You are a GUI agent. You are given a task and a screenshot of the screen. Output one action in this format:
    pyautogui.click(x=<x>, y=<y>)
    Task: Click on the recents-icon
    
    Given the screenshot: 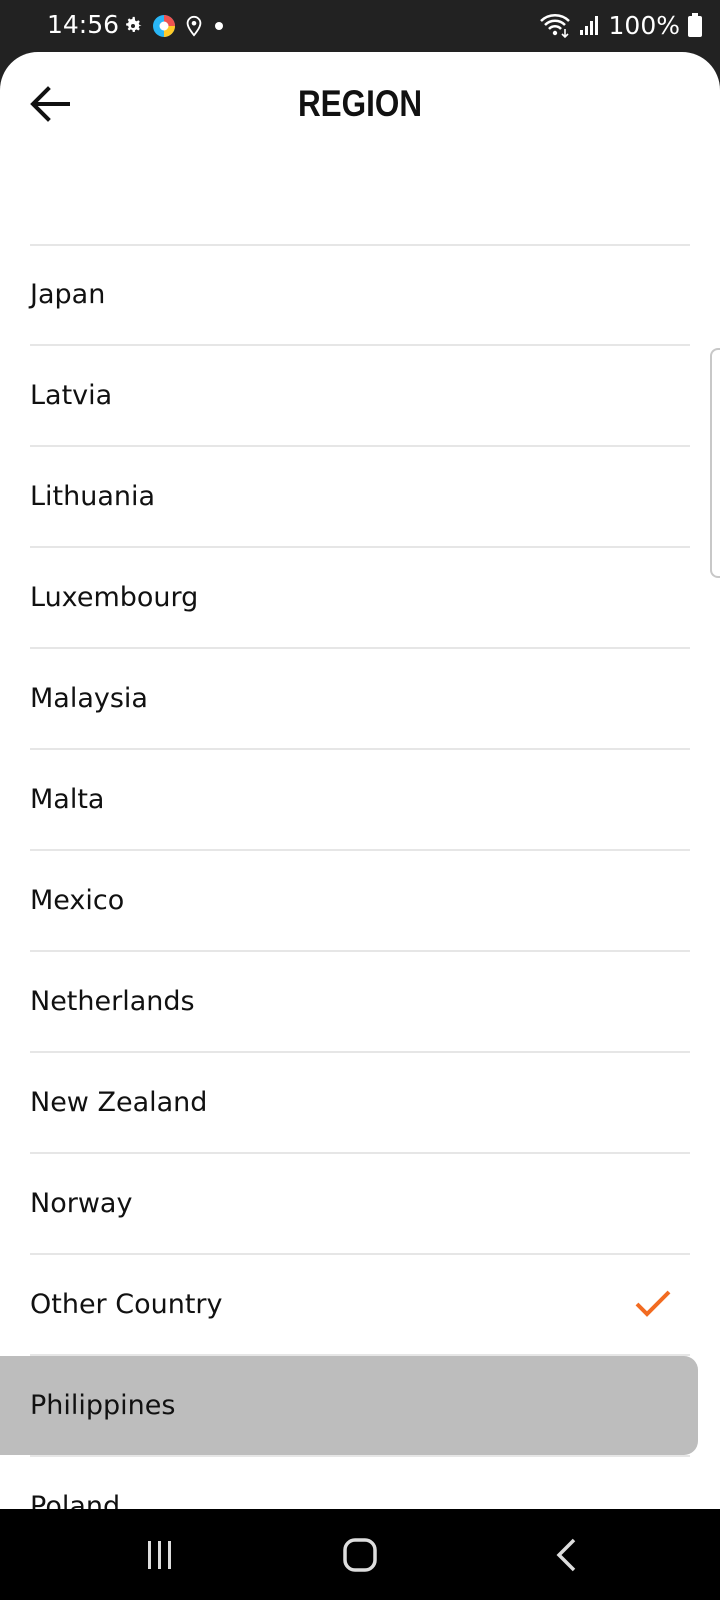 What is the action you would take?
    pyautogui.click(x=159, y=1555)
    